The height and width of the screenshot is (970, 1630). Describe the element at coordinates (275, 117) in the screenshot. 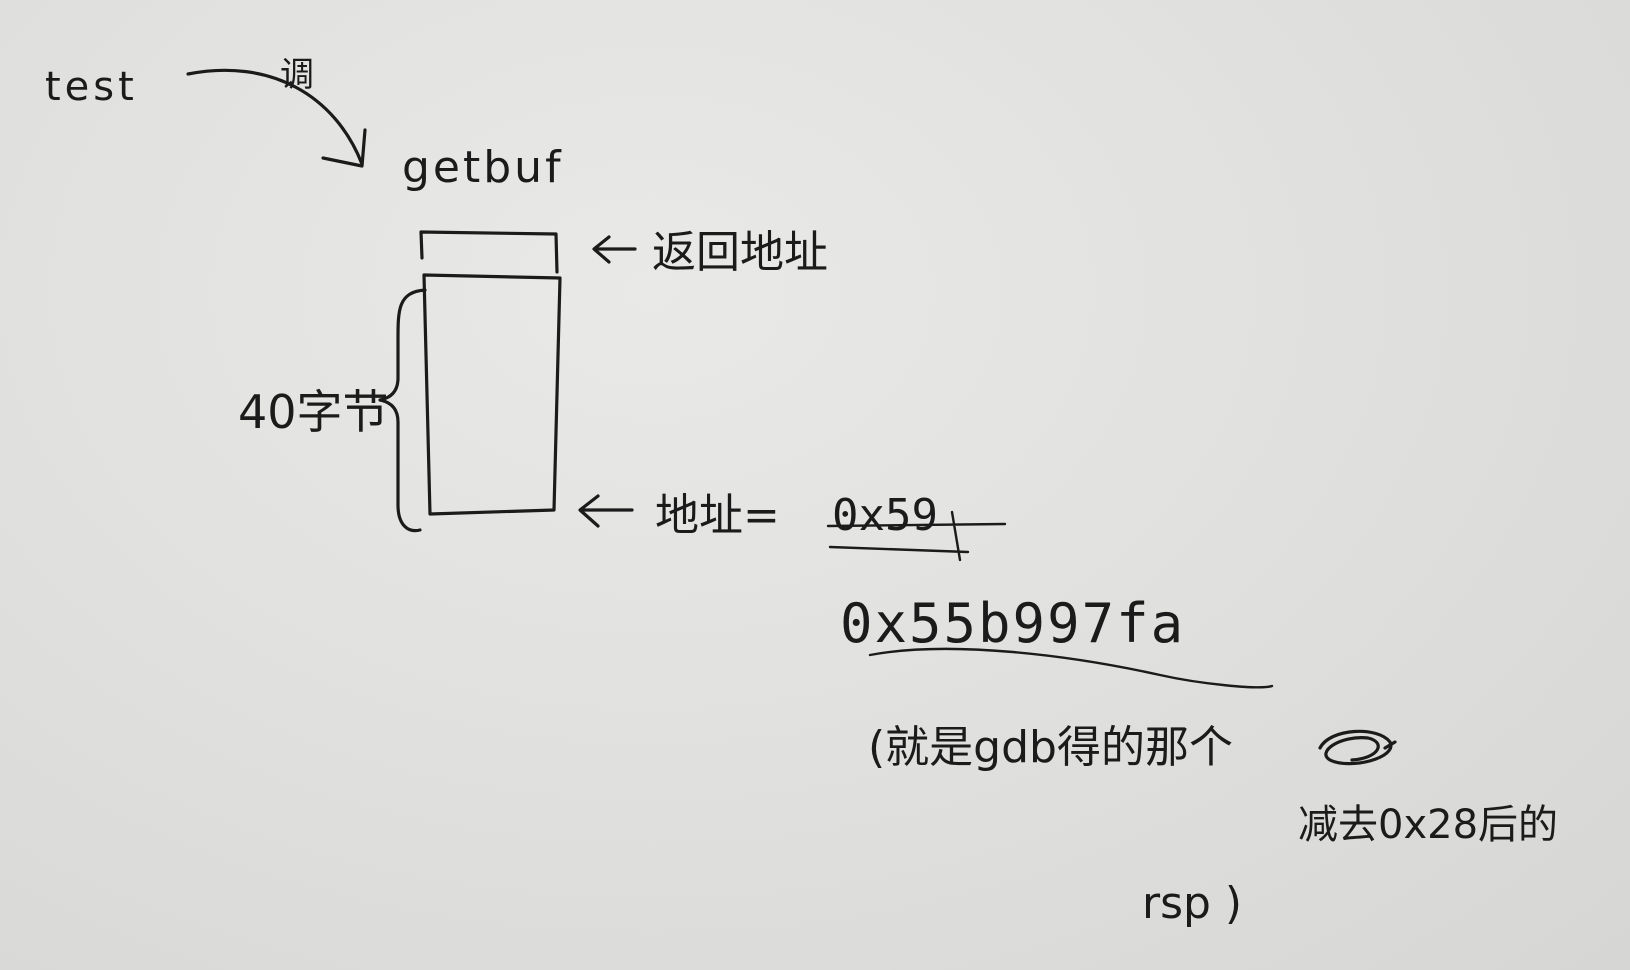

I see `call-arrow` at that location.